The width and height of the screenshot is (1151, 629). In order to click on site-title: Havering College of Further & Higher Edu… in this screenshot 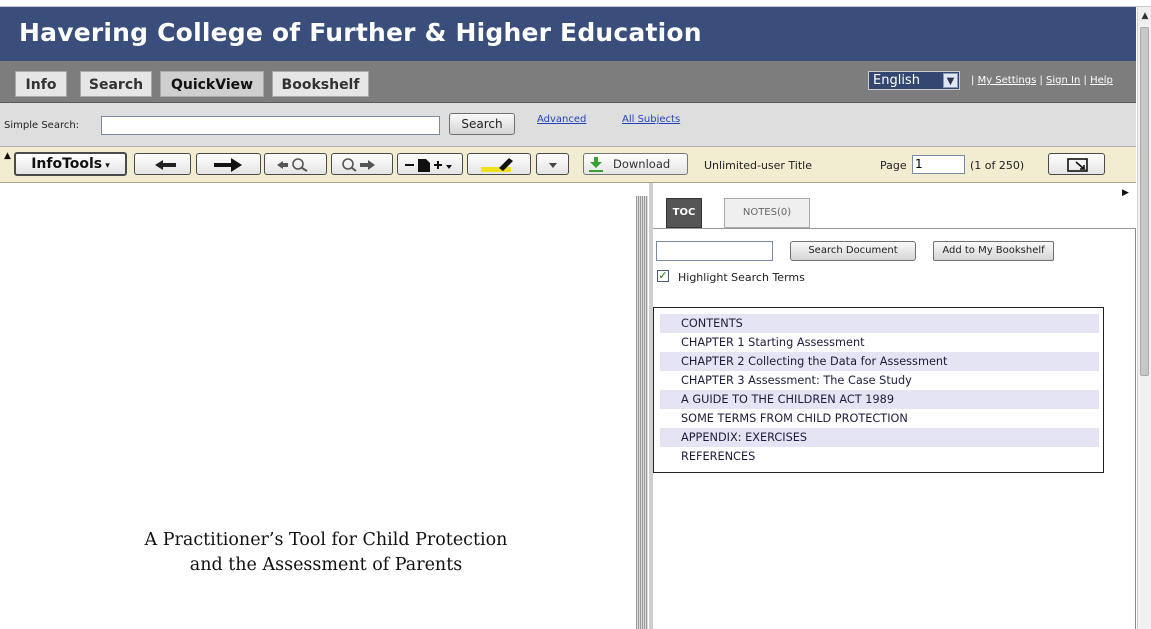, I will do `click(360, 32)`.